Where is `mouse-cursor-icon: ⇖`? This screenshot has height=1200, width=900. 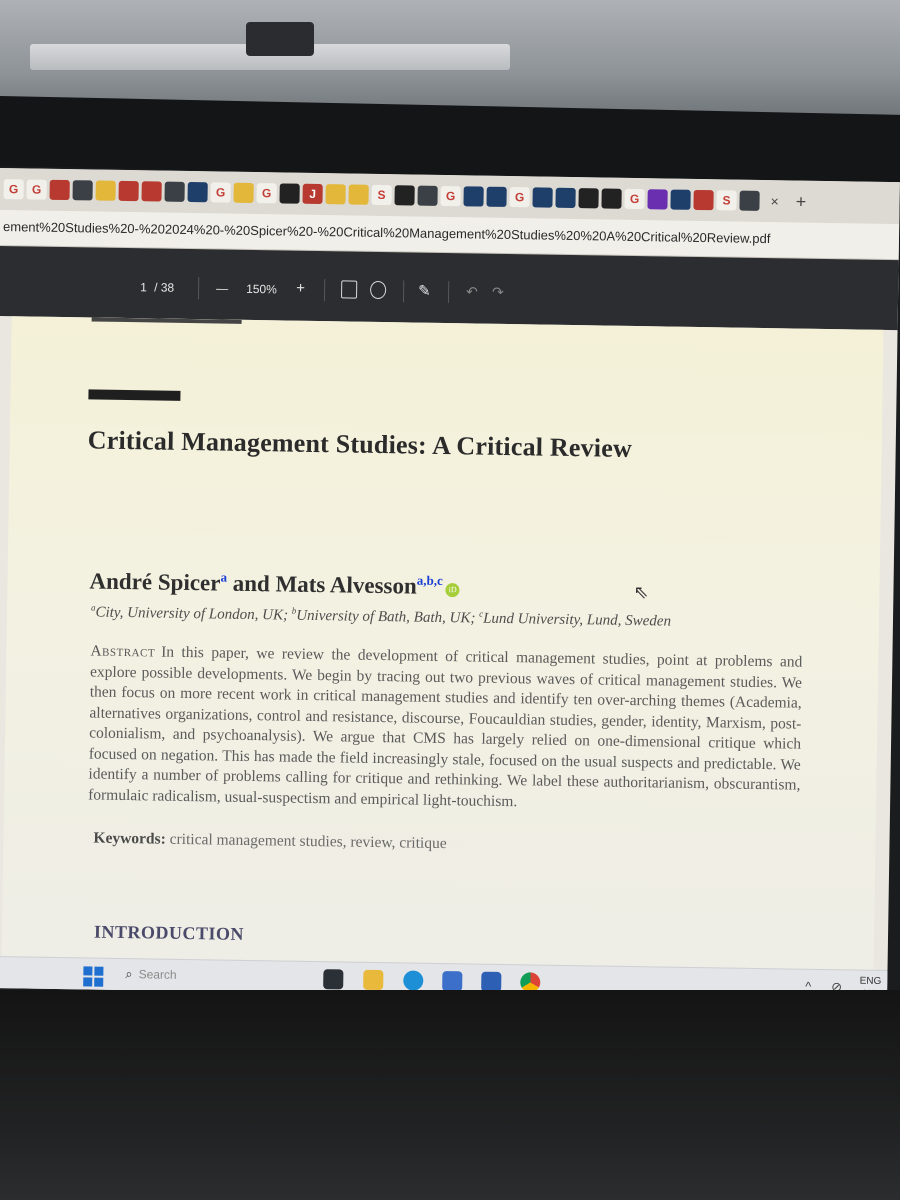
mouse-cursor-icon: ⇖ is located at coordinates (641, 592).